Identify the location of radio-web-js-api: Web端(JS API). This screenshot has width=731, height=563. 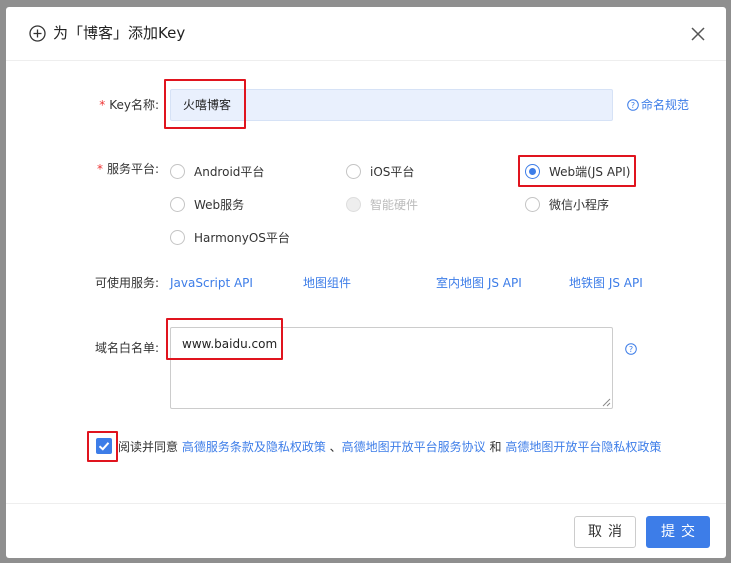
(577, 172).